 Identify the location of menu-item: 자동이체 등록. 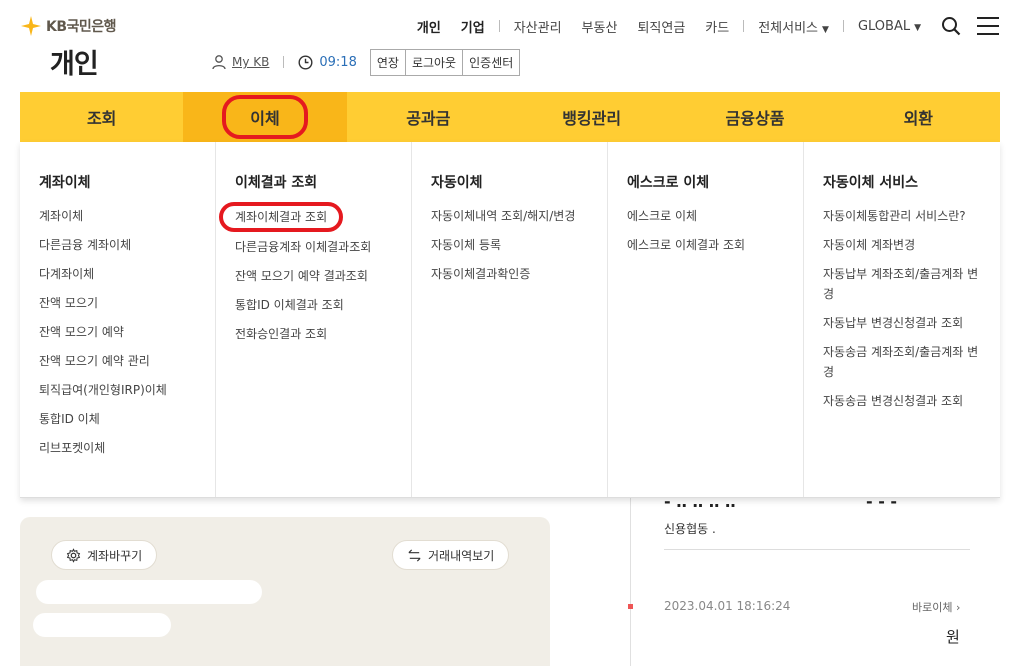
(519, 245).